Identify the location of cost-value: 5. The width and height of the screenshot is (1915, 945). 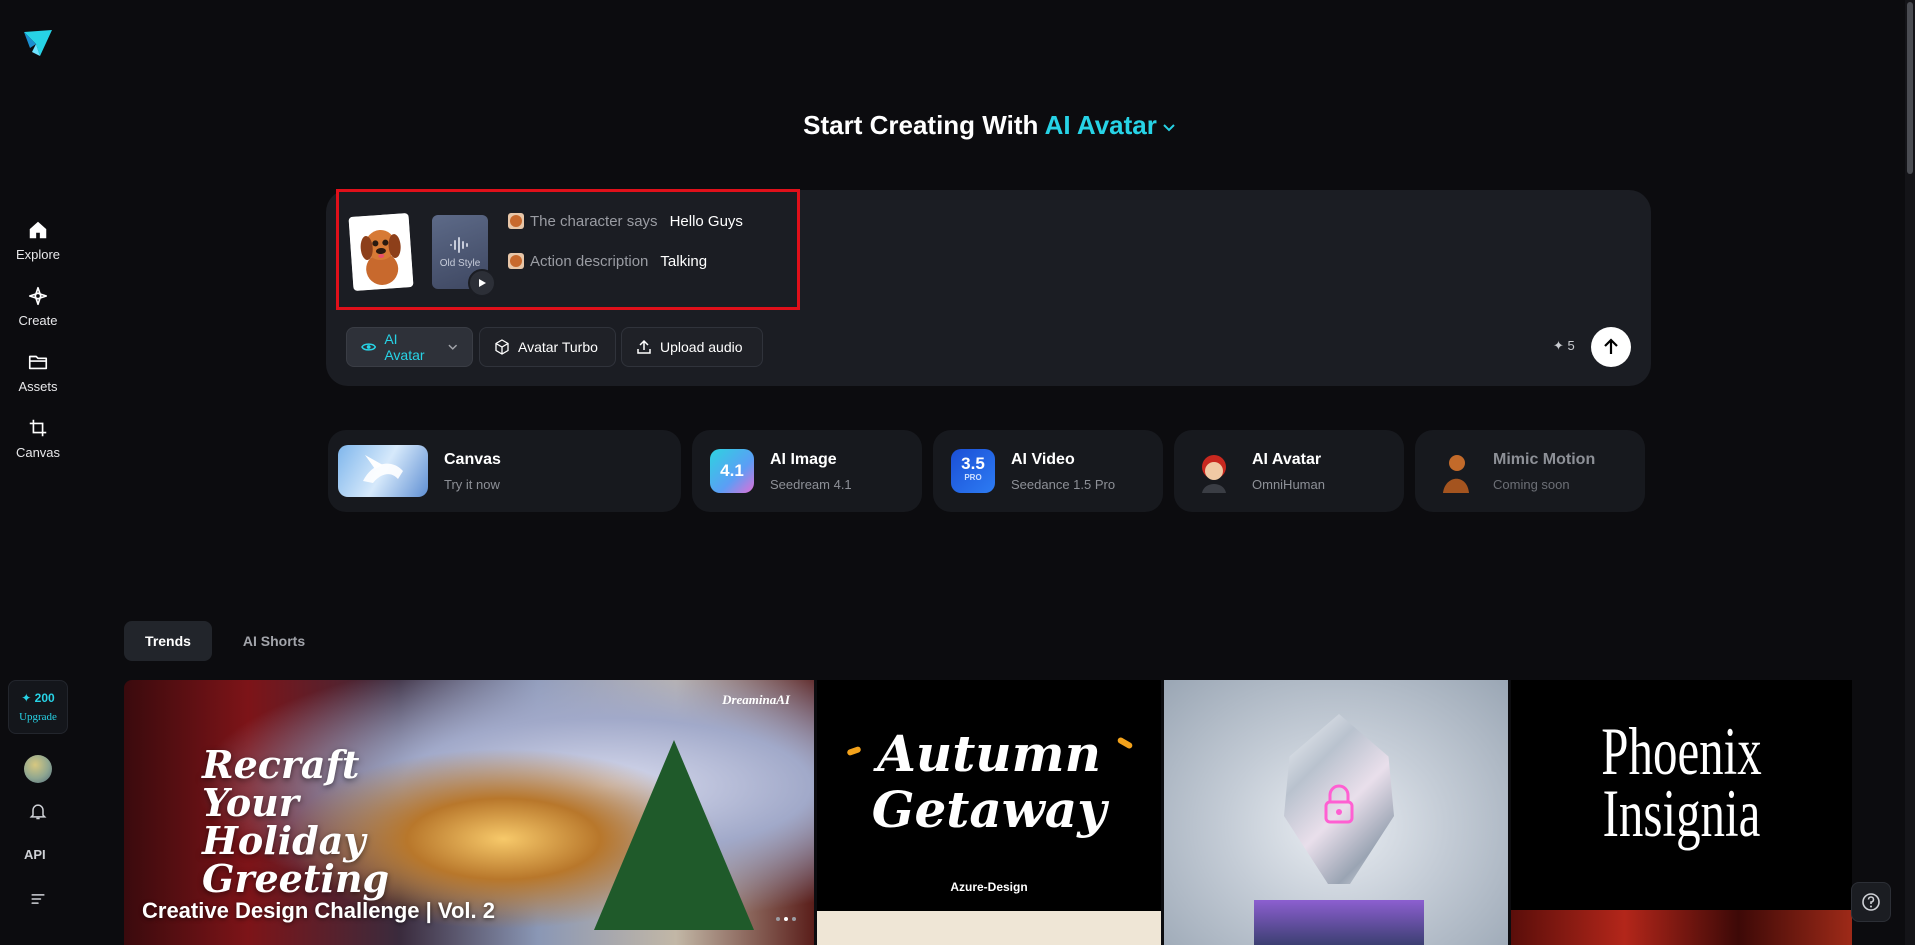
(1571, 345).